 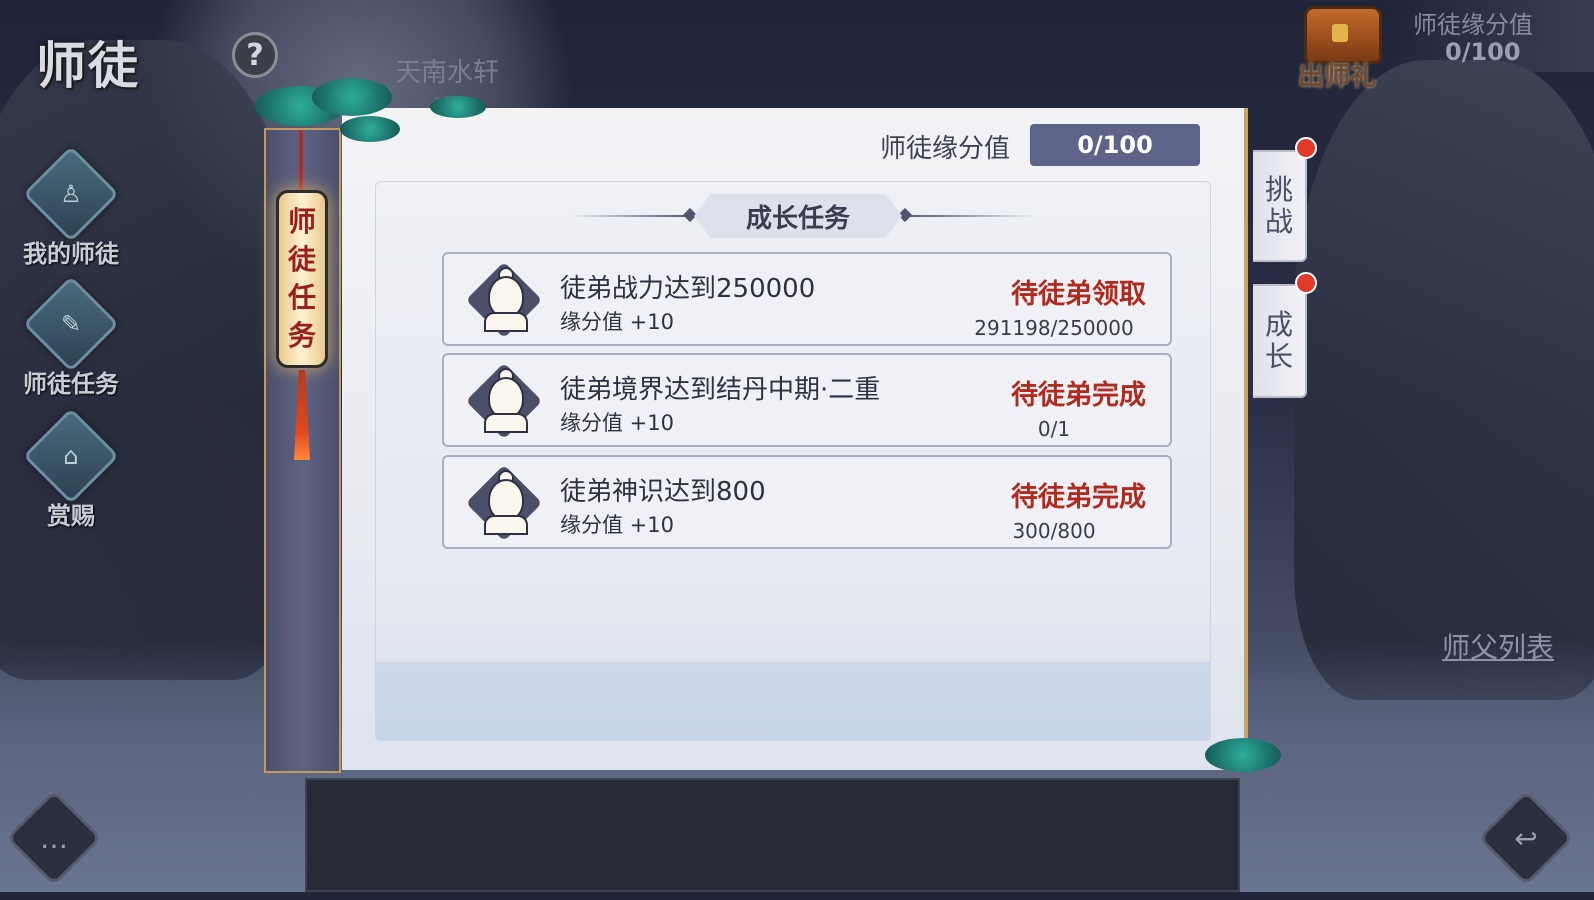 I want to click on sidebar-item-tasks: ✎ 师徒任务, so click(x=71, y=337).